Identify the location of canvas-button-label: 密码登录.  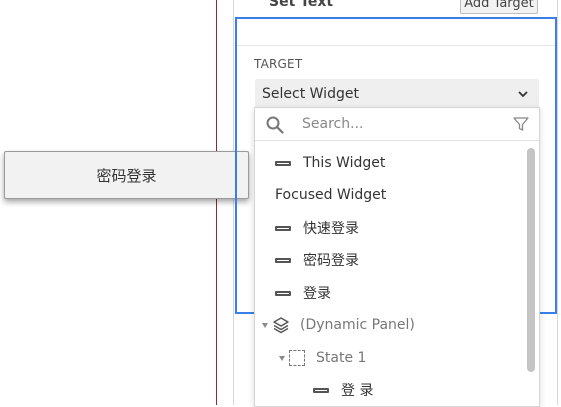
(126, 175).